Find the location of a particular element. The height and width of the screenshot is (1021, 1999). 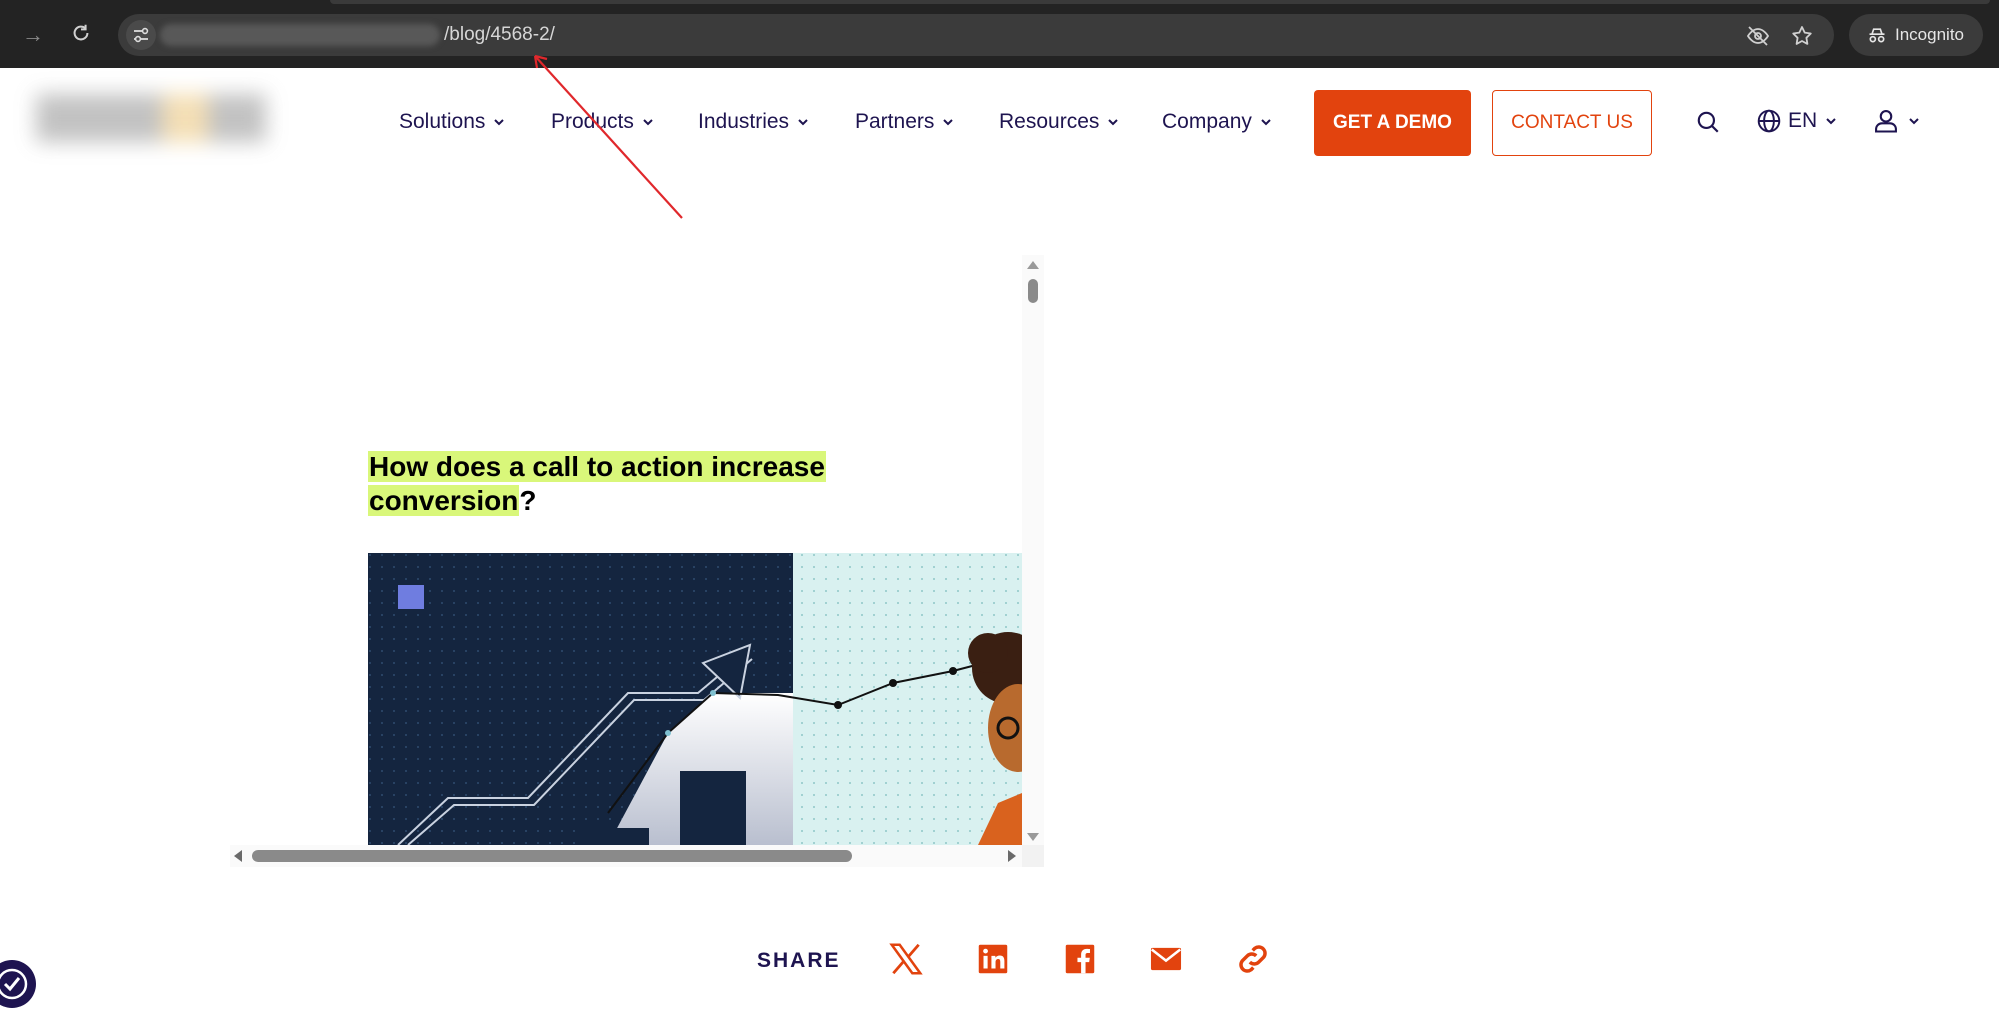

title-tail: ? is located at coordinates (528, 500).